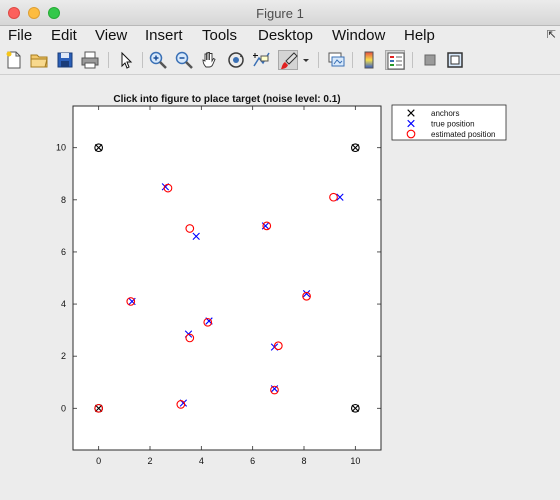 This screenshot has width=560, height=500. Describe the element at coordinates (236, 60) in the screenshot. I see `rotate-3d-icon` at that location.